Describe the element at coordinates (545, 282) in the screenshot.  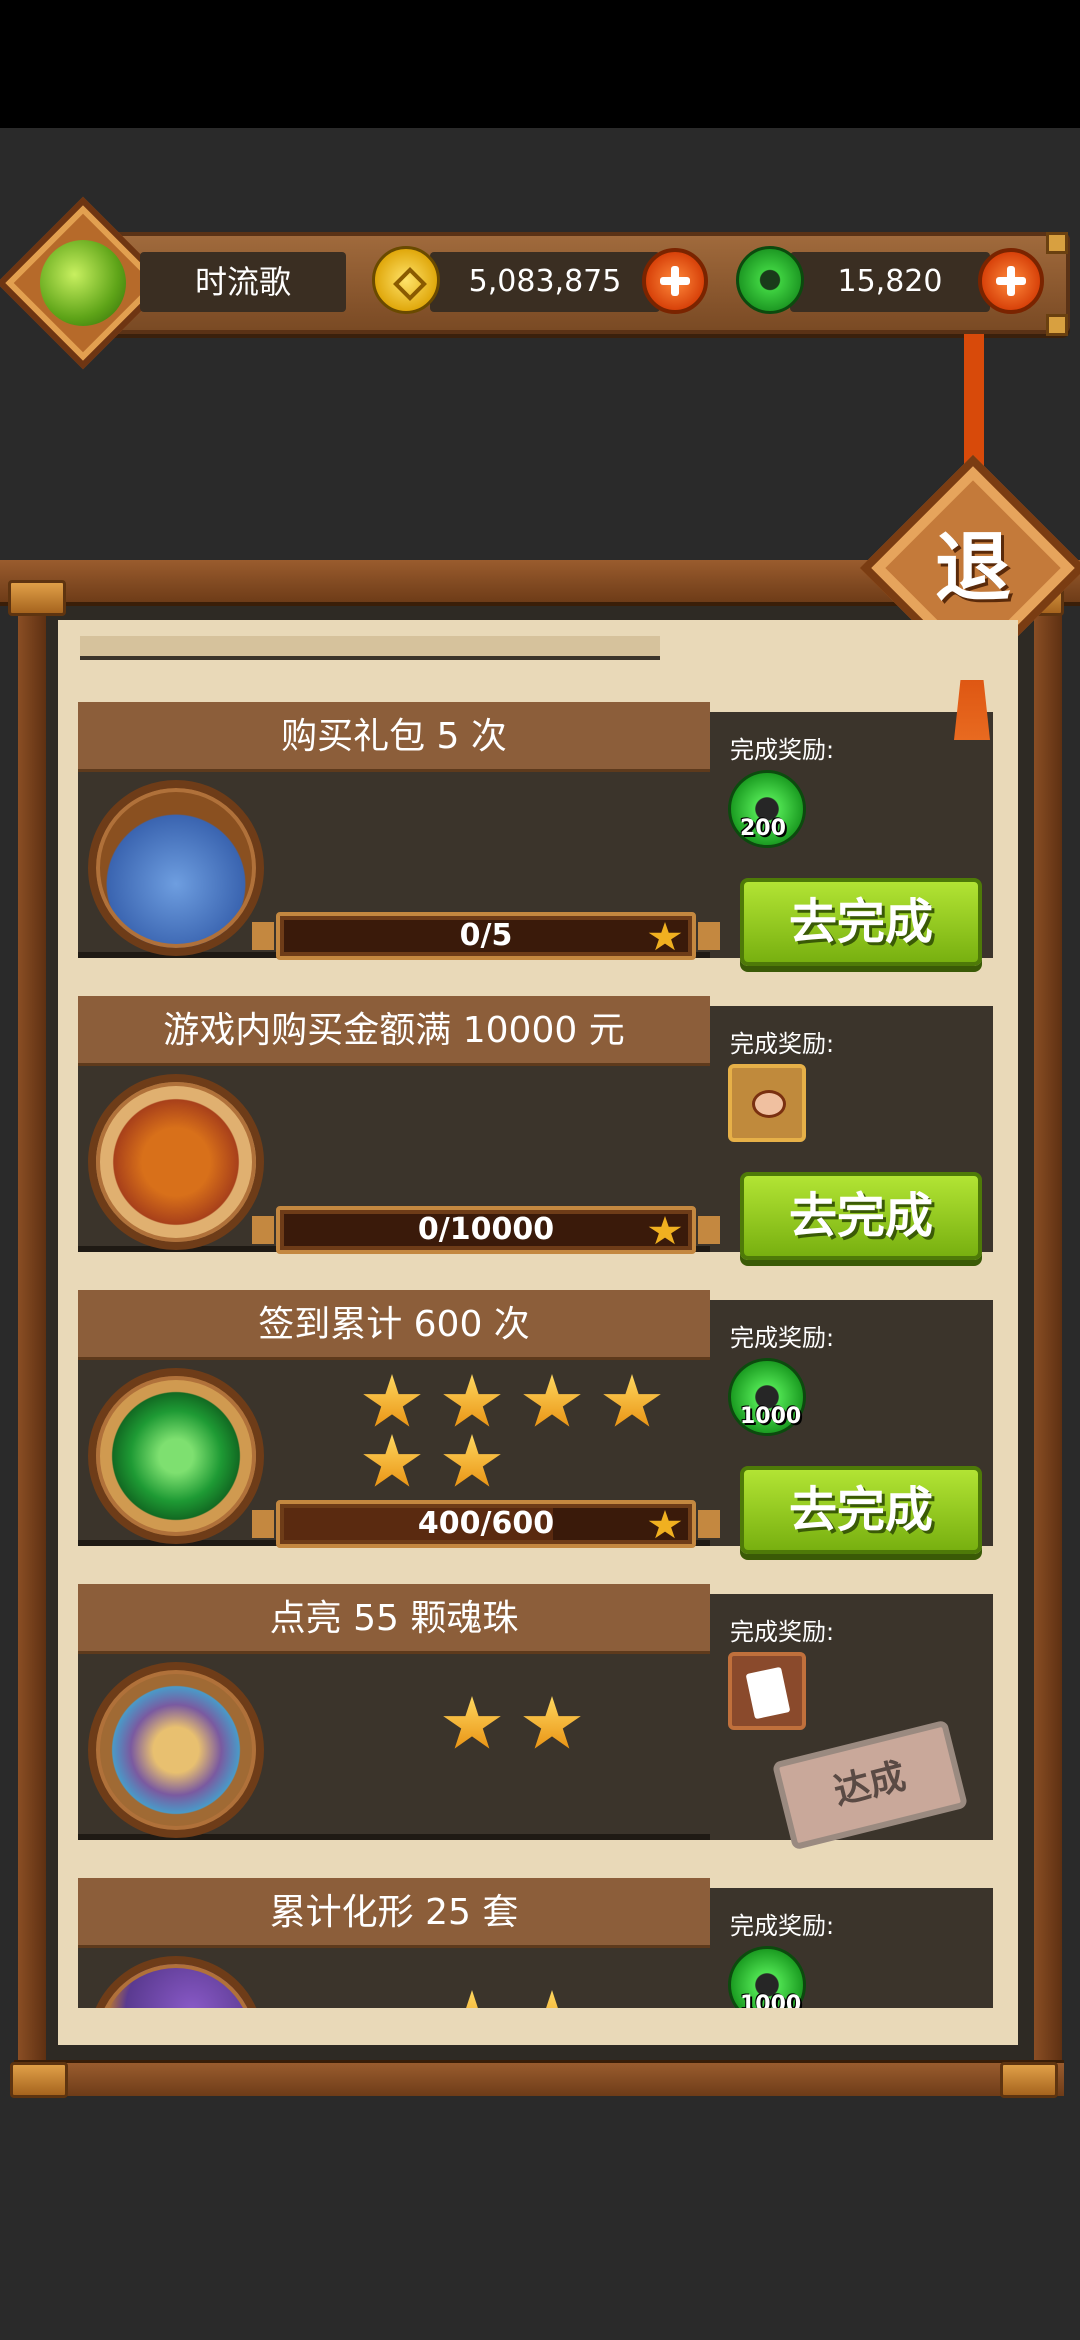
I see `gold-amount: 5,083,875` at that location.